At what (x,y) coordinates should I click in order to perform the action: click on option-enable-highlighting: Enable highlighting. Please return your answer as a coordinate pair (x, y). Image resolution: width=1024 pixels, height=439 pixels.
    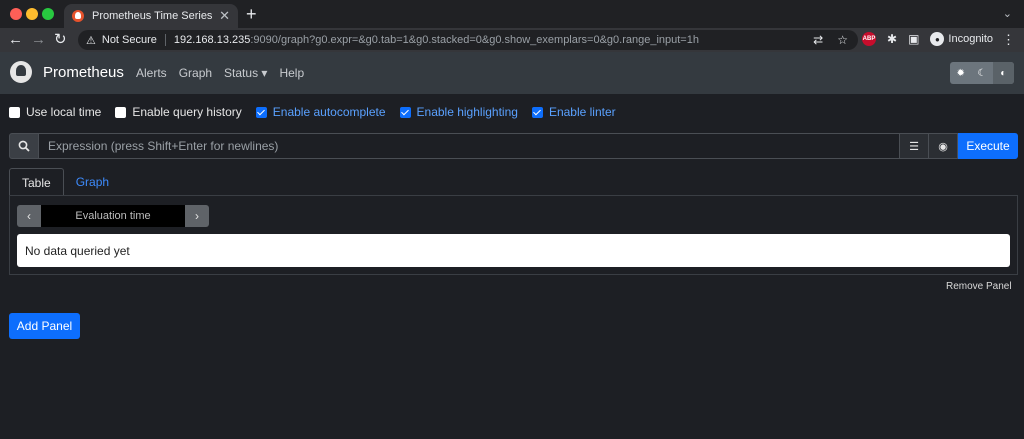
    Looking at the image, I should click on (458, 112).